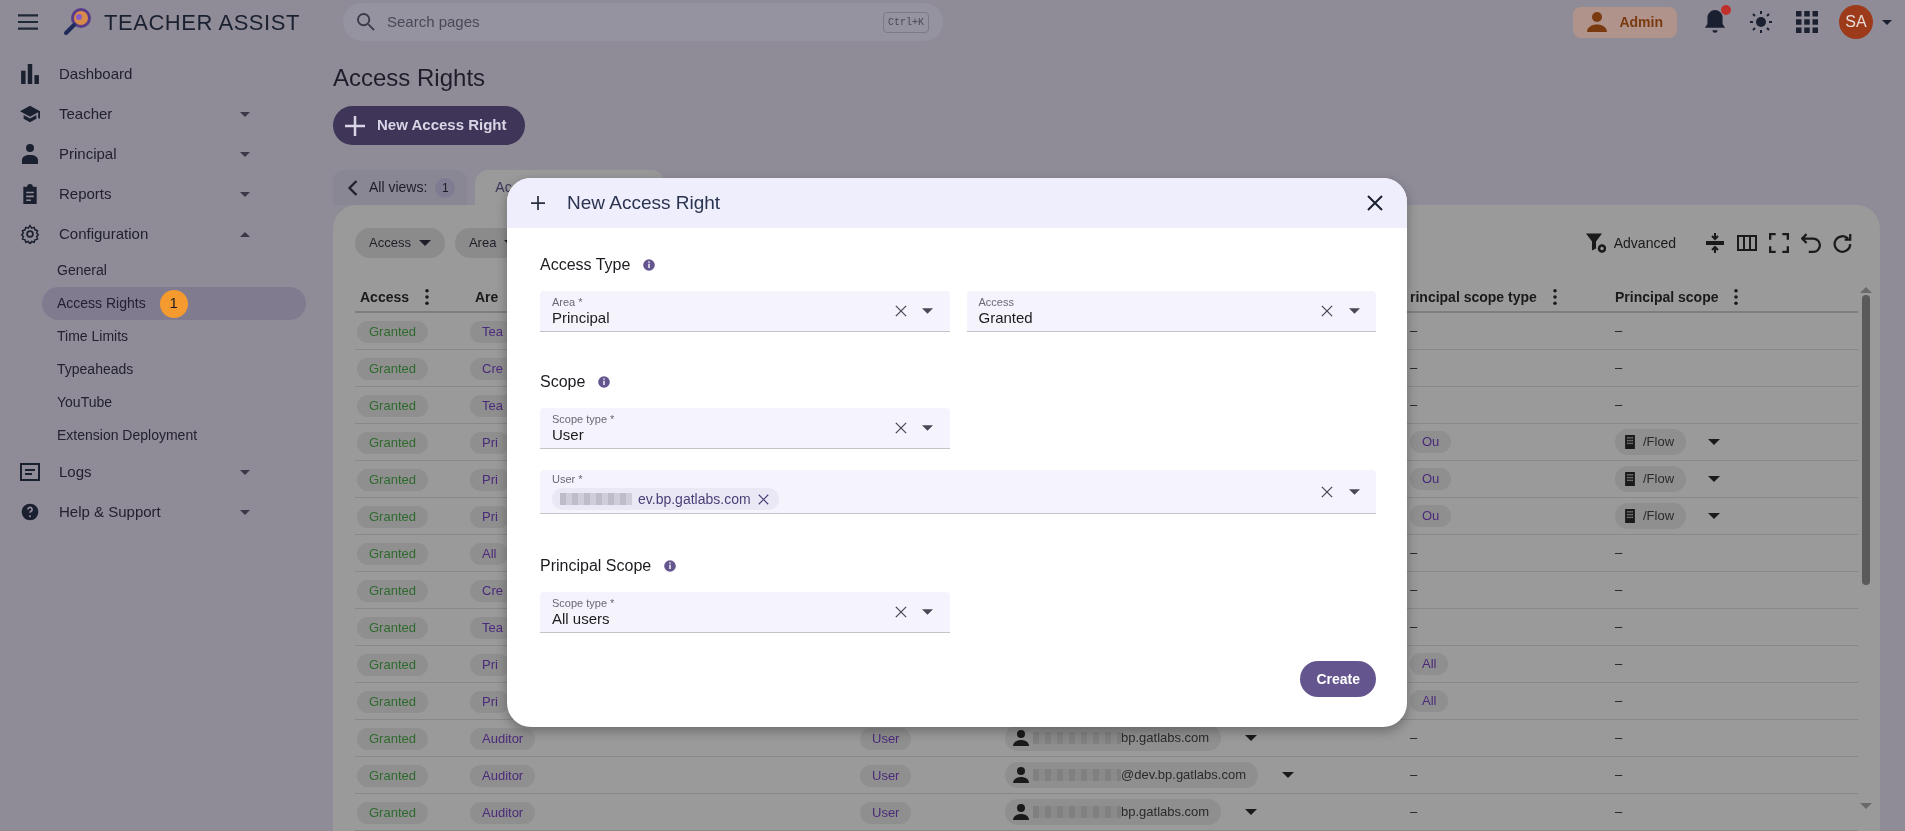 The image size is (1905, 831). I want to click on search-icon, so click(365, 22).